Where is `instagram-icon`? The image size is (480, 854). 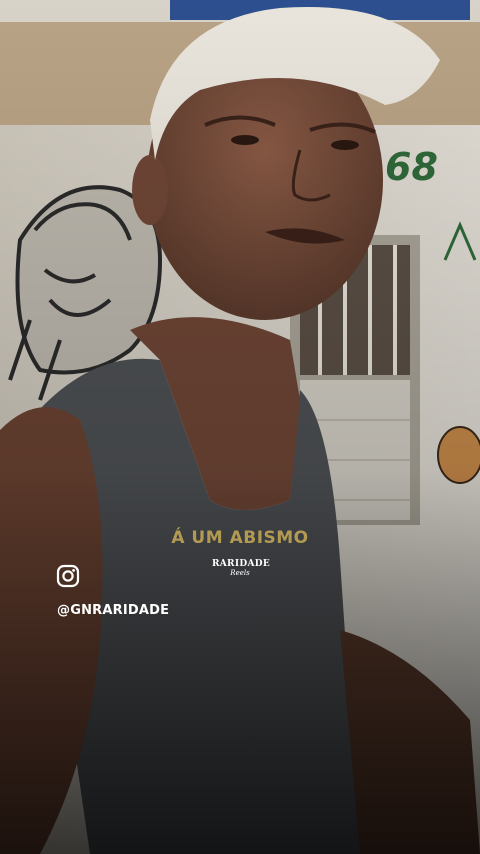 instagram-icon is located at coordinates (68, 576).